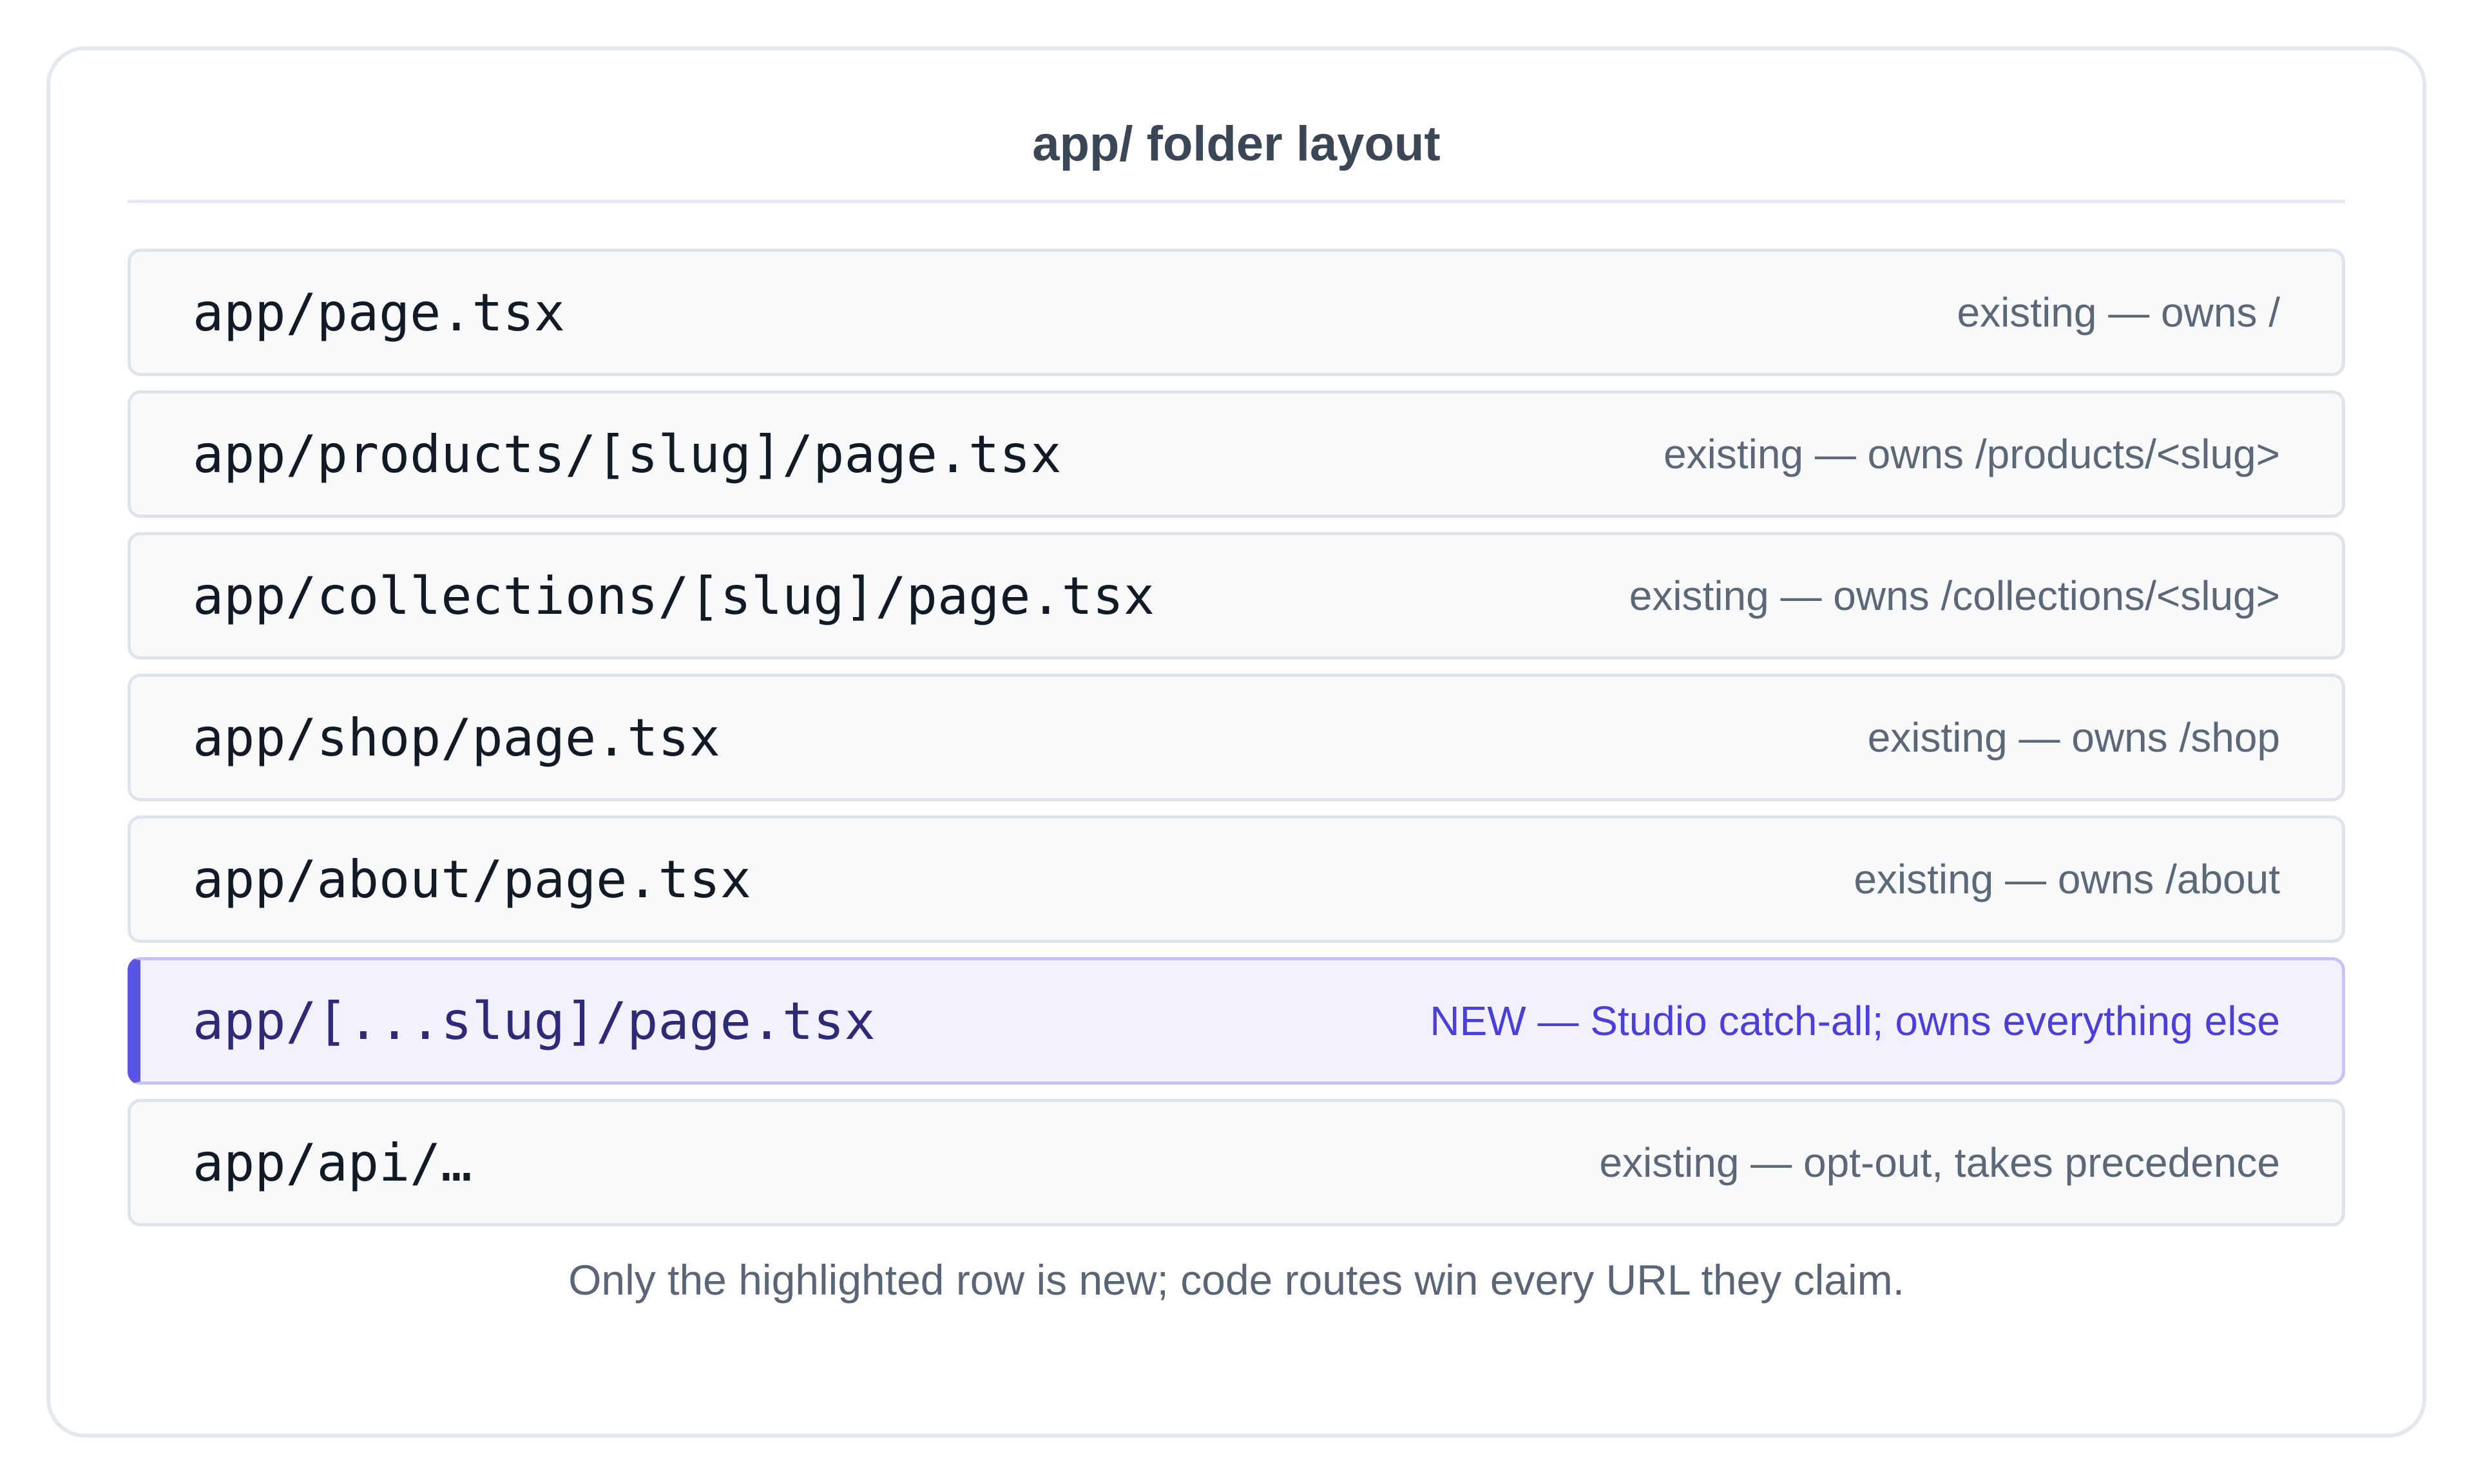 This screenshot has width=2474, height=1484. Describe the element at coordinates (472, 879) in the screenshot. I see `route-path: app/about/page.tsx` at that location.